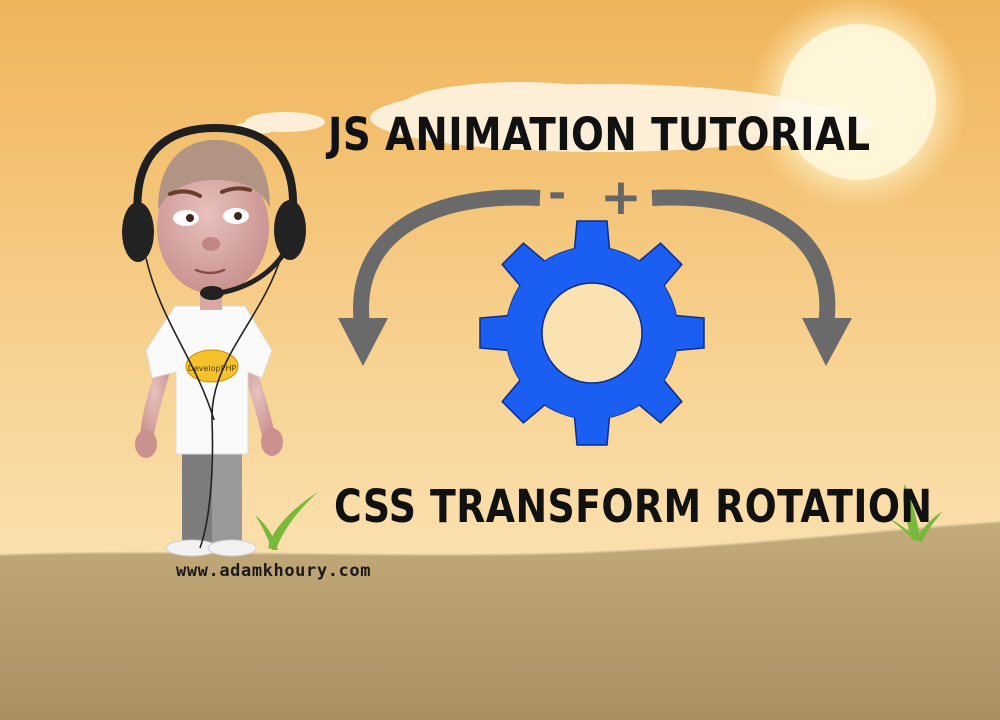 The height and width of the screenshot is (720, 1000). What do you see at coordinates (274, 571) in the screenshot?
I see `website-url: www.adamkhoury.com` at bounding box center [274, 571].